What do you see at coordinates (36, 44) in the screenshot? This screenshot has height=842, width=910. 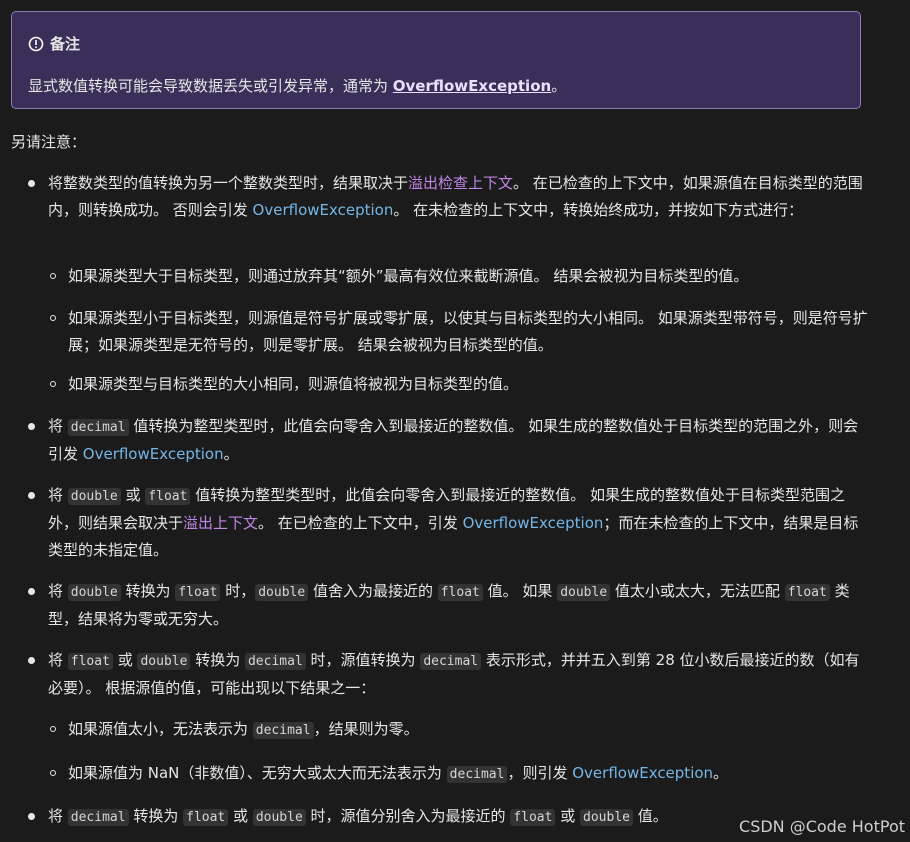 I see `info-circle-icon` at bounding box center [36, 44].